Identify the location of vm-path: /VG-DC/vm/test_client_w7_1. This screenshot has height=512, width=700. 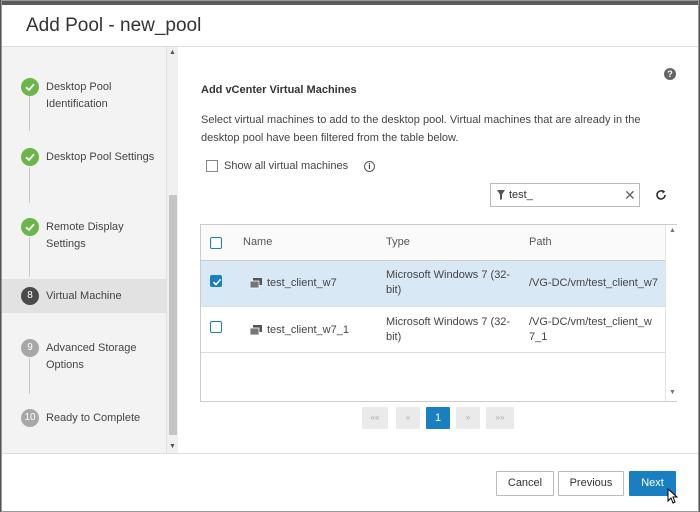
(590, 329).